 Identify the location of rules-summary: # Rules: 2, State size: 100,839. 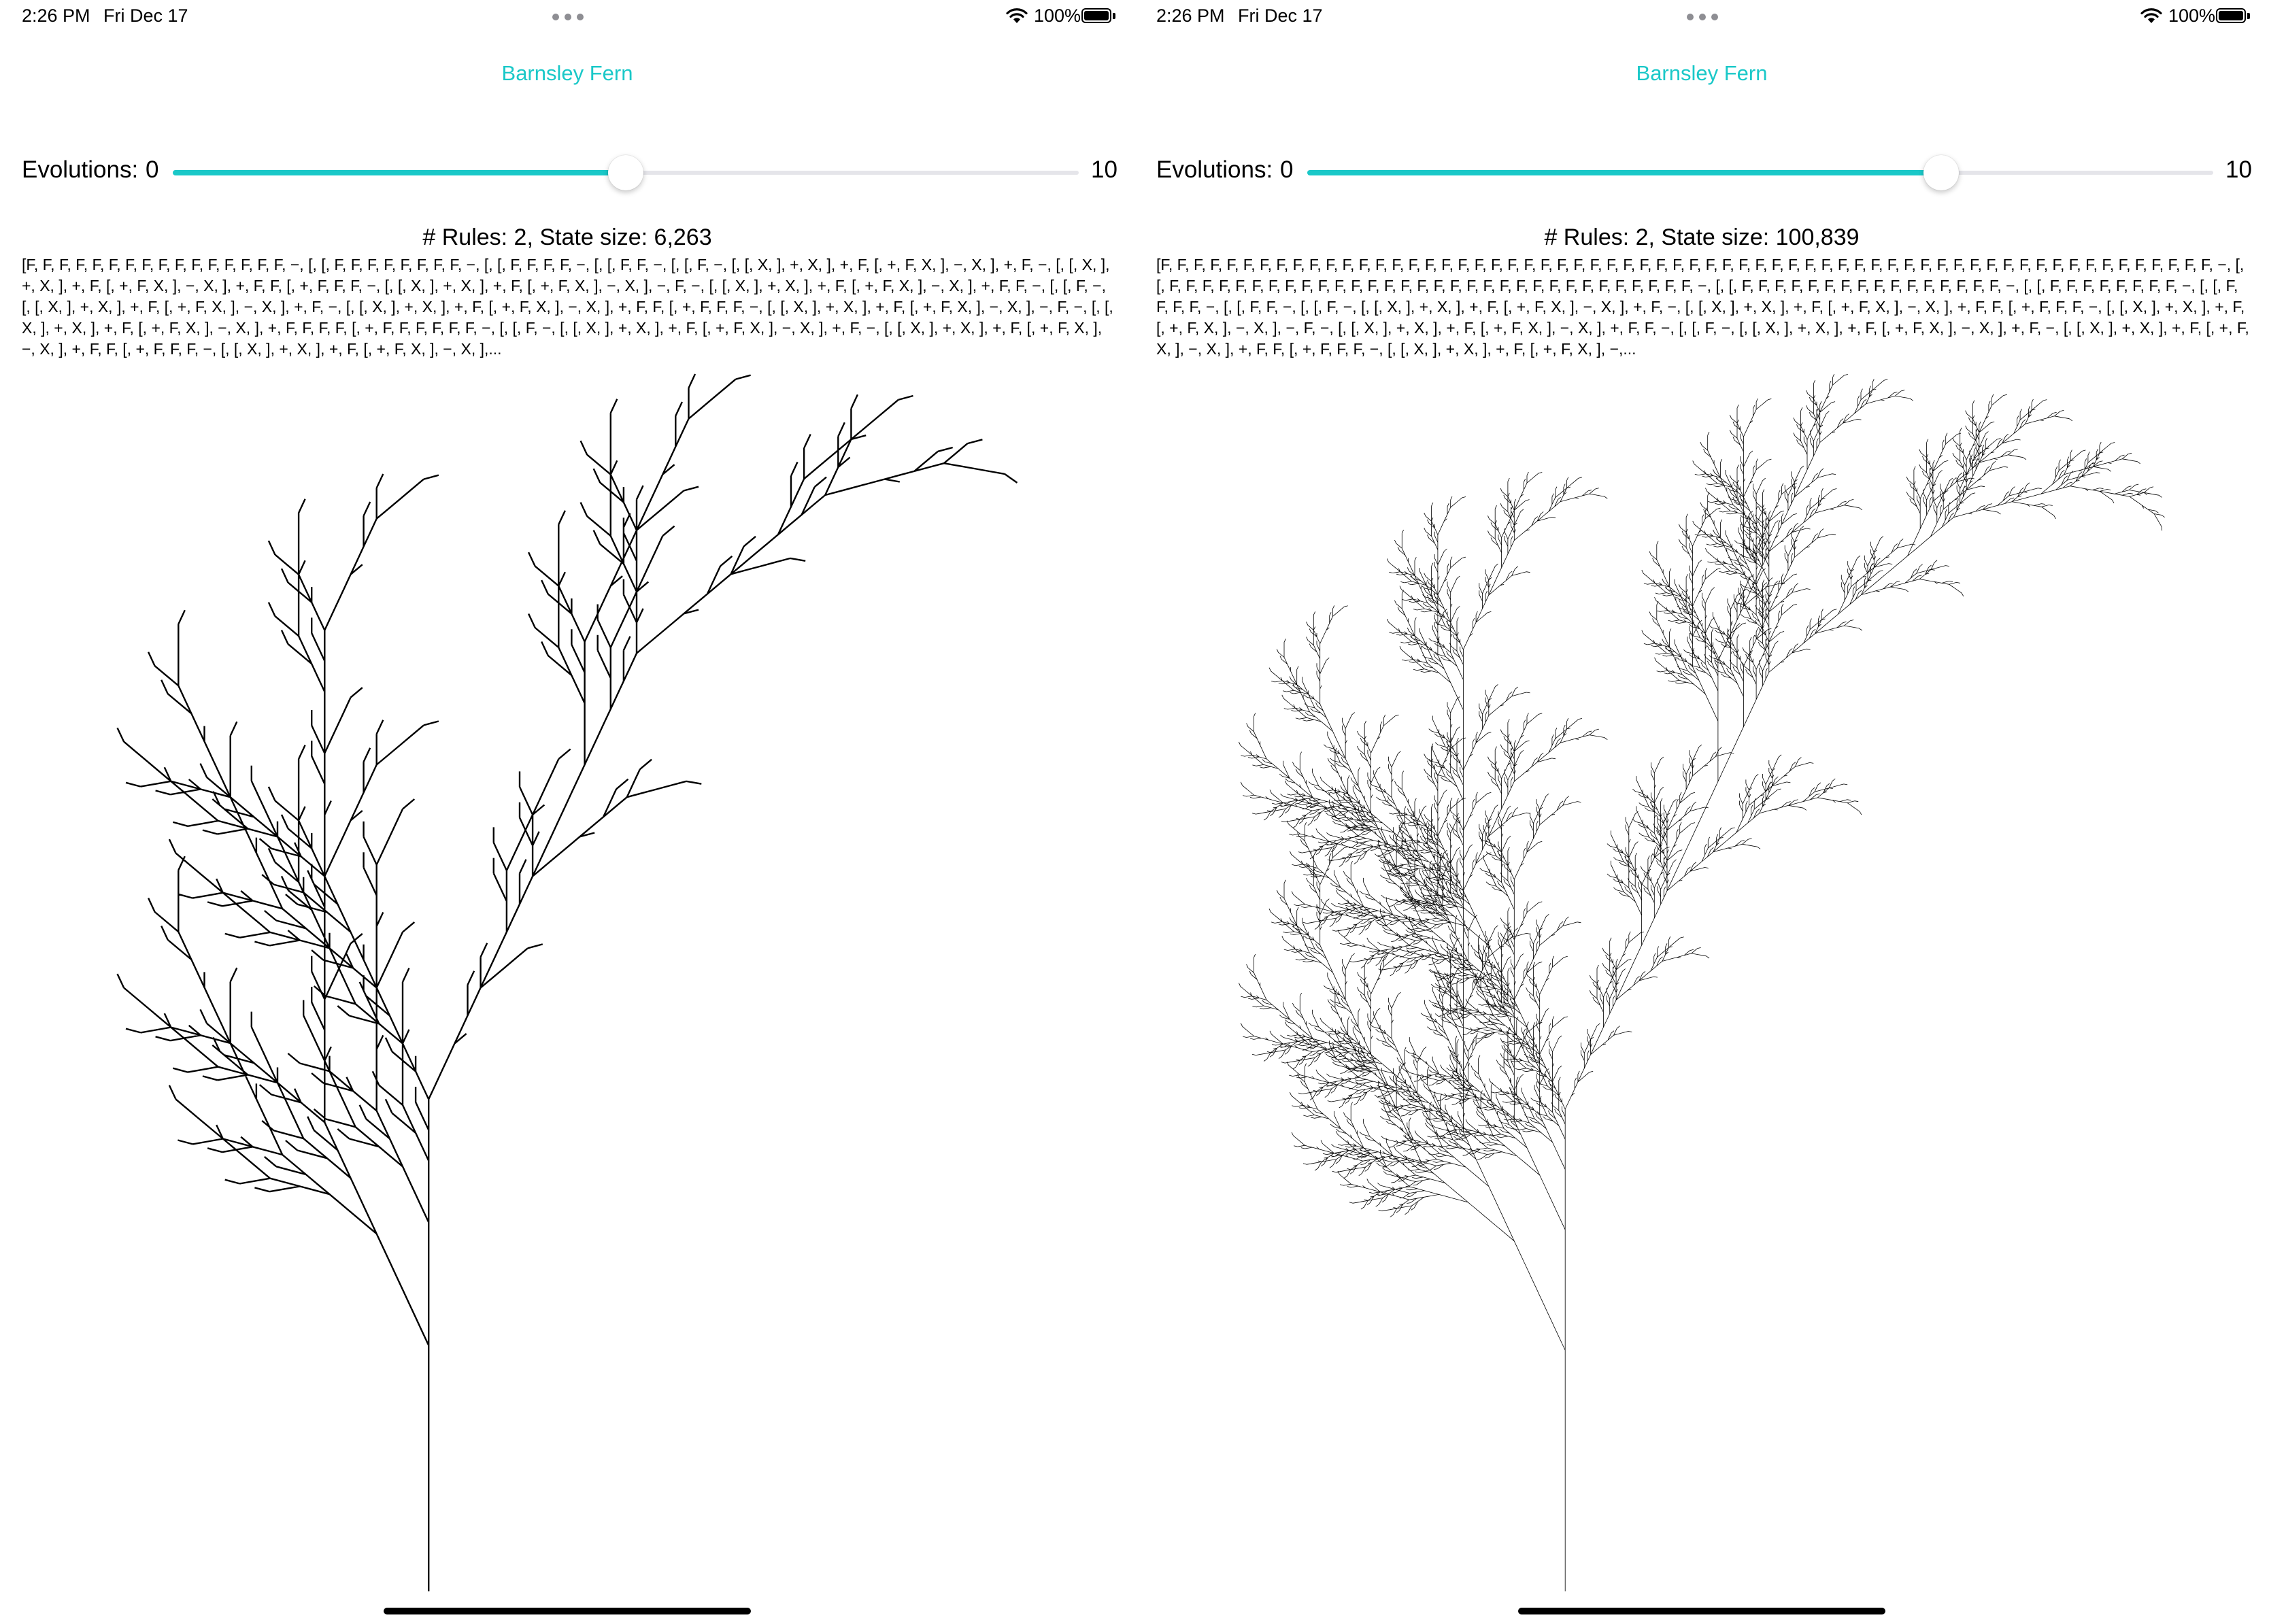
(1702, 237).